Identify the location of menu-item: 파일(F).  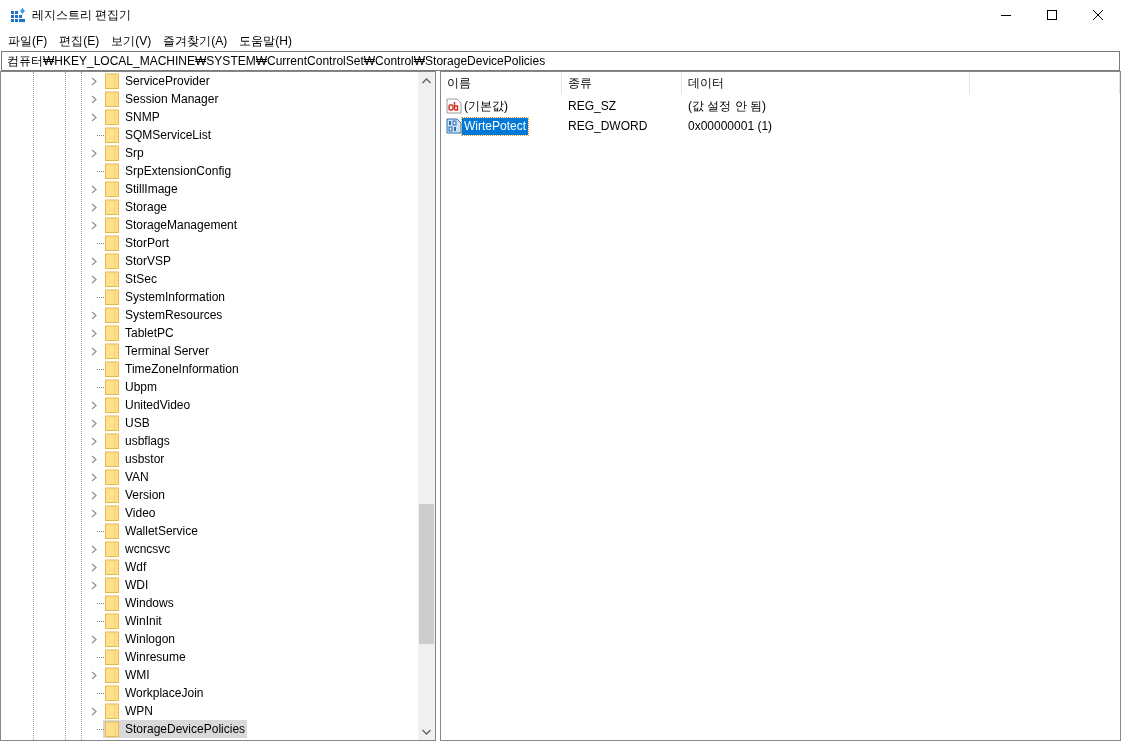
(28, 40).